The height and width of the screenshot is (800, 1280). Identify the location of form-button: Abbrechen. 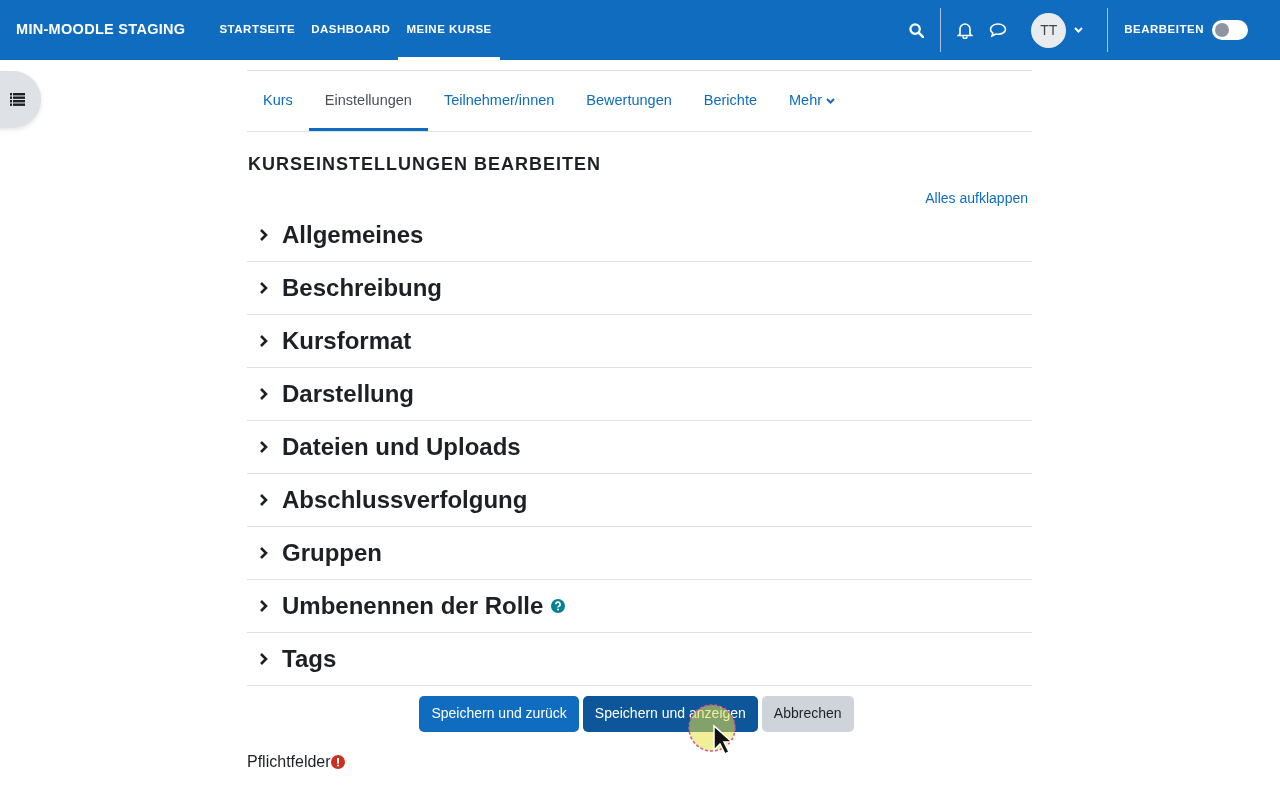
(807, 713).